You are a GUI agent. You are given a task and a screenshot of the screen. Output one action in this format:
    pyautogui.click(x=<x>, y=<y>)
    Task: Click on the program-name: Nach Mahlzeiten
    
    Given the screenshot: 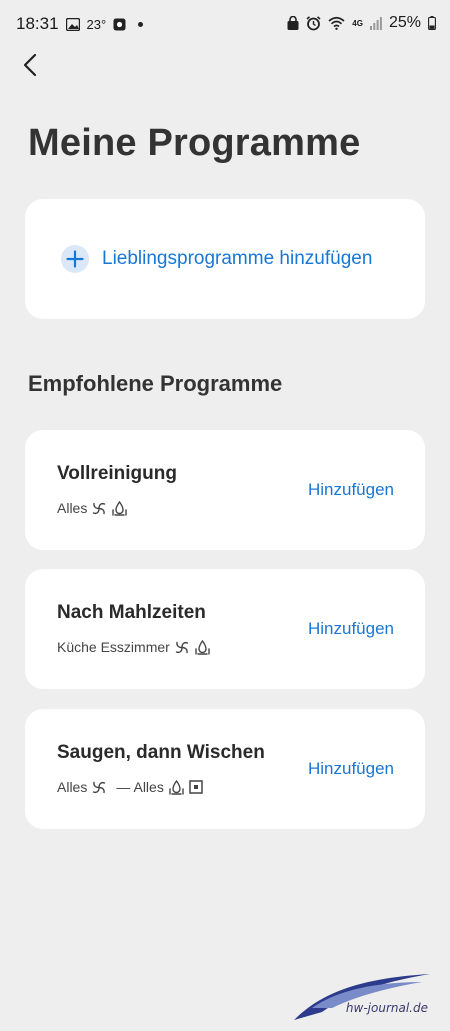 What is the action you would take?
    pyautogui.click(x=131, y=612)
    